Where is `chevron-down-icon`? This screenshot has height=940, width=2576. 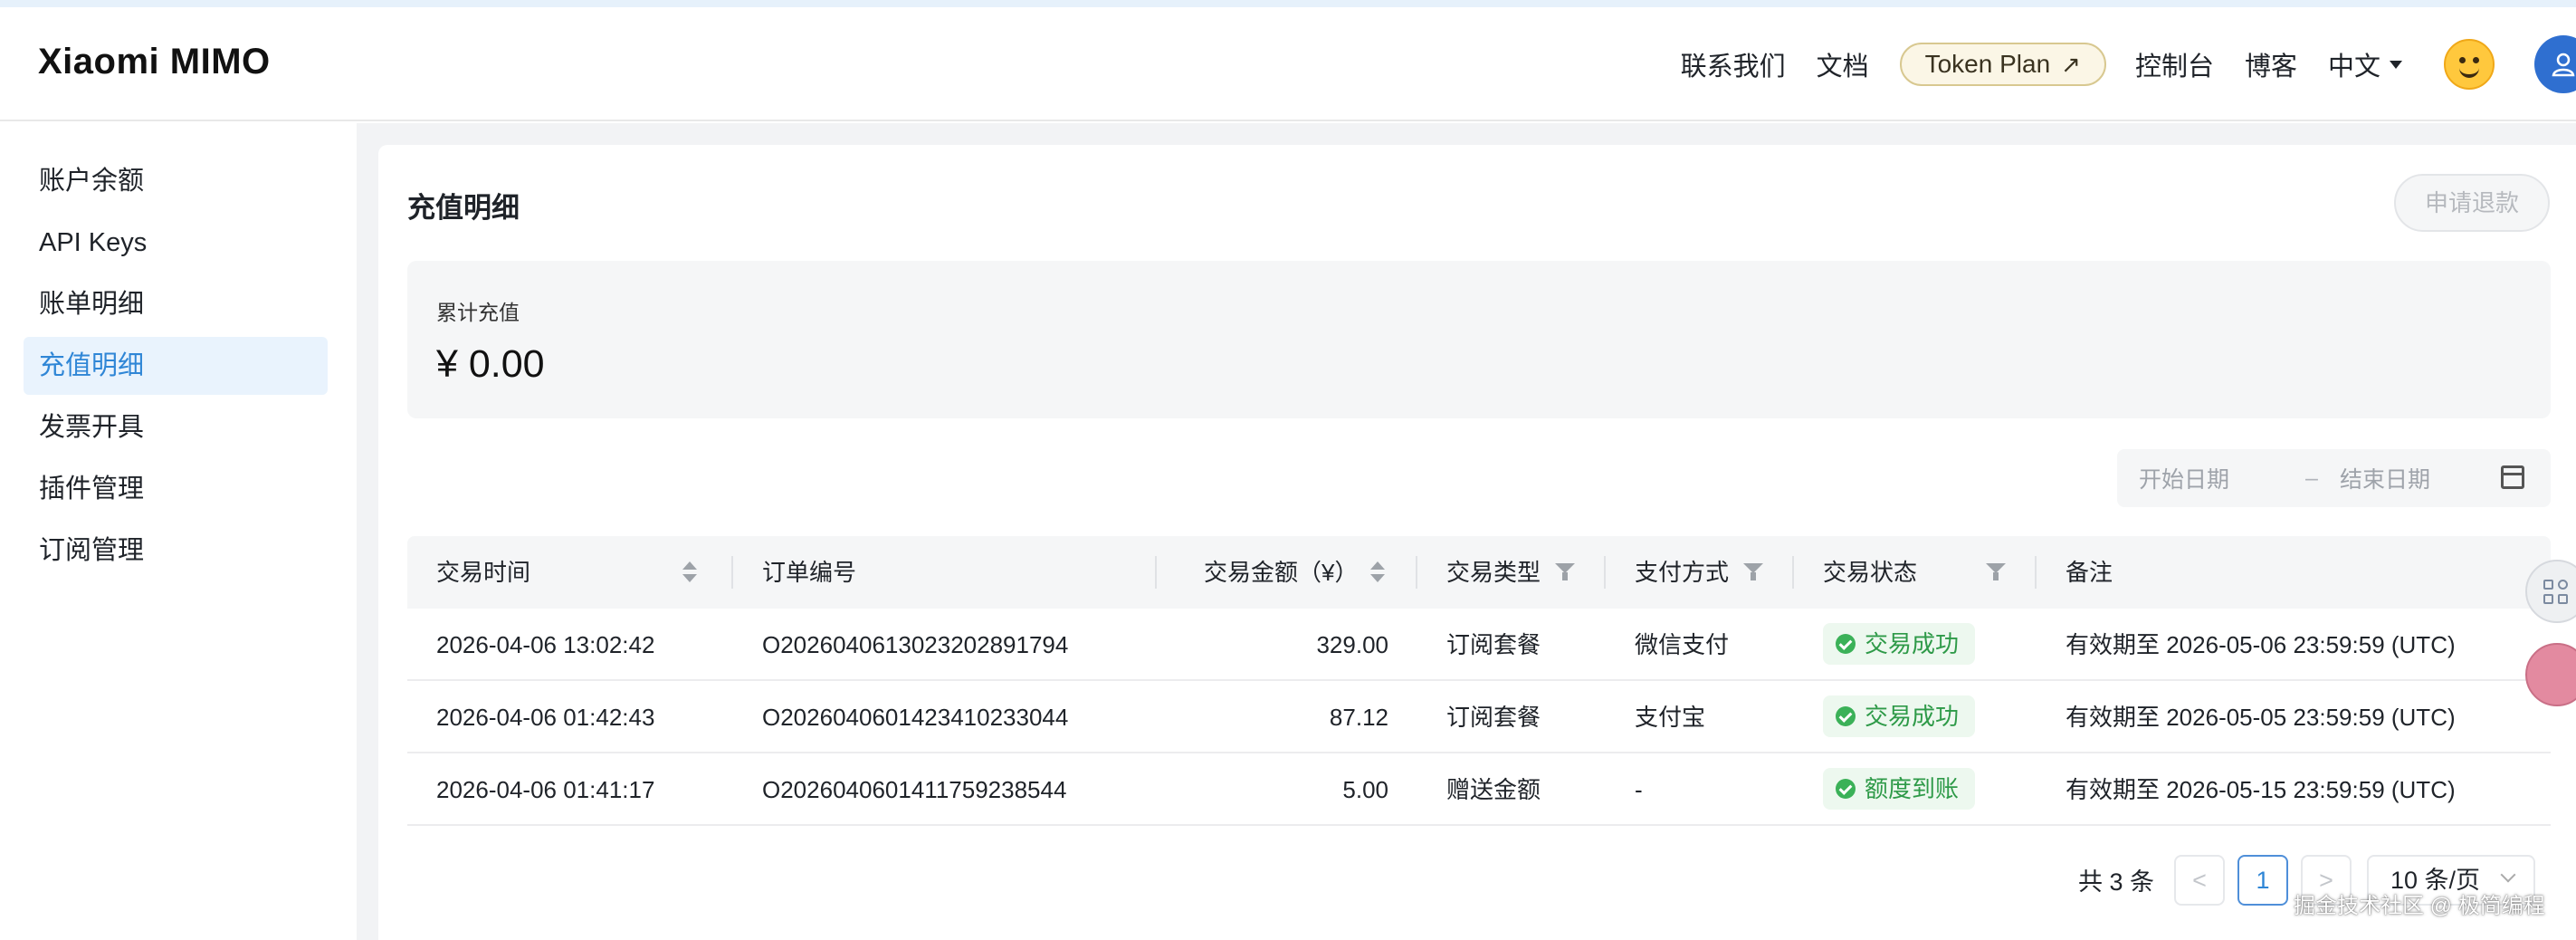
chevron-down-icon is located at coordinates (2508, 875).